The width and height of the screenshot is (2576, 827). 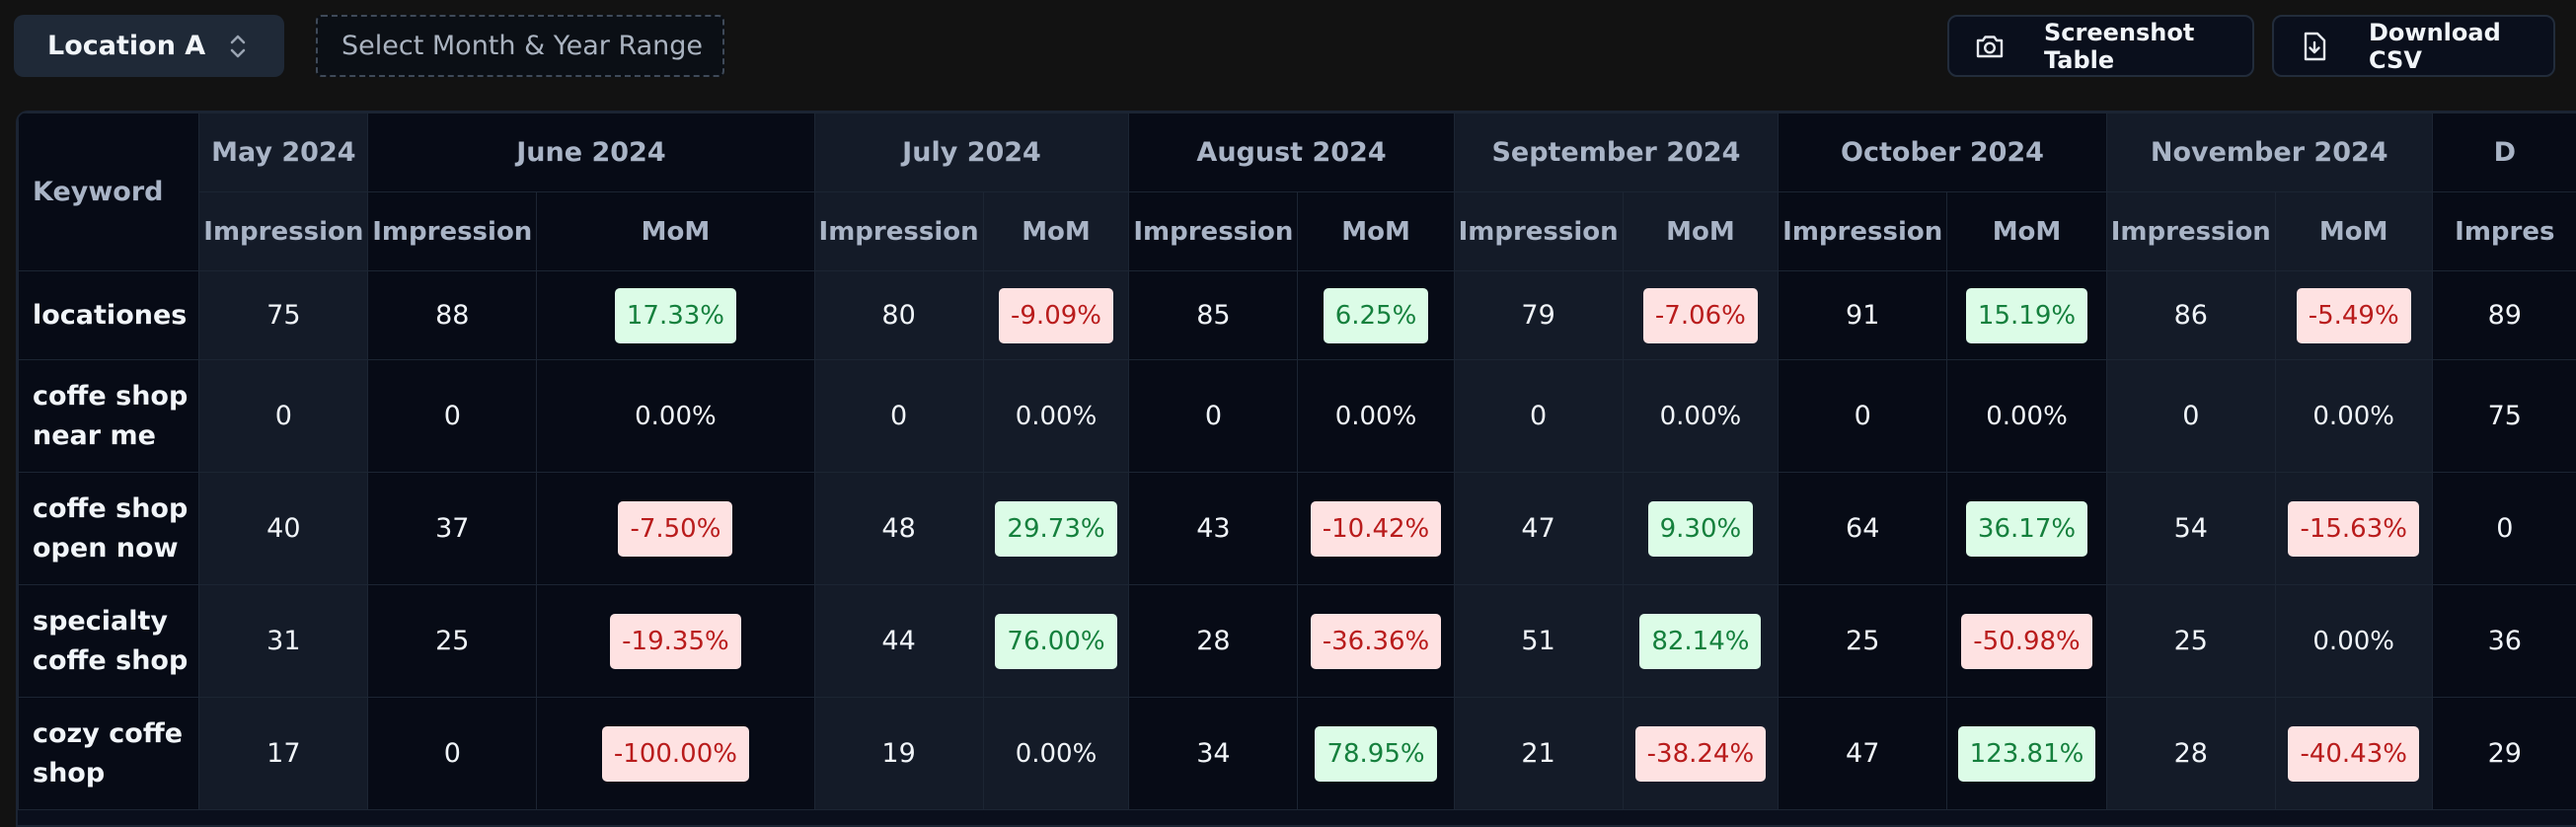 I want to click on impression-cell-partial: 36, so click(x=2504, y=642).